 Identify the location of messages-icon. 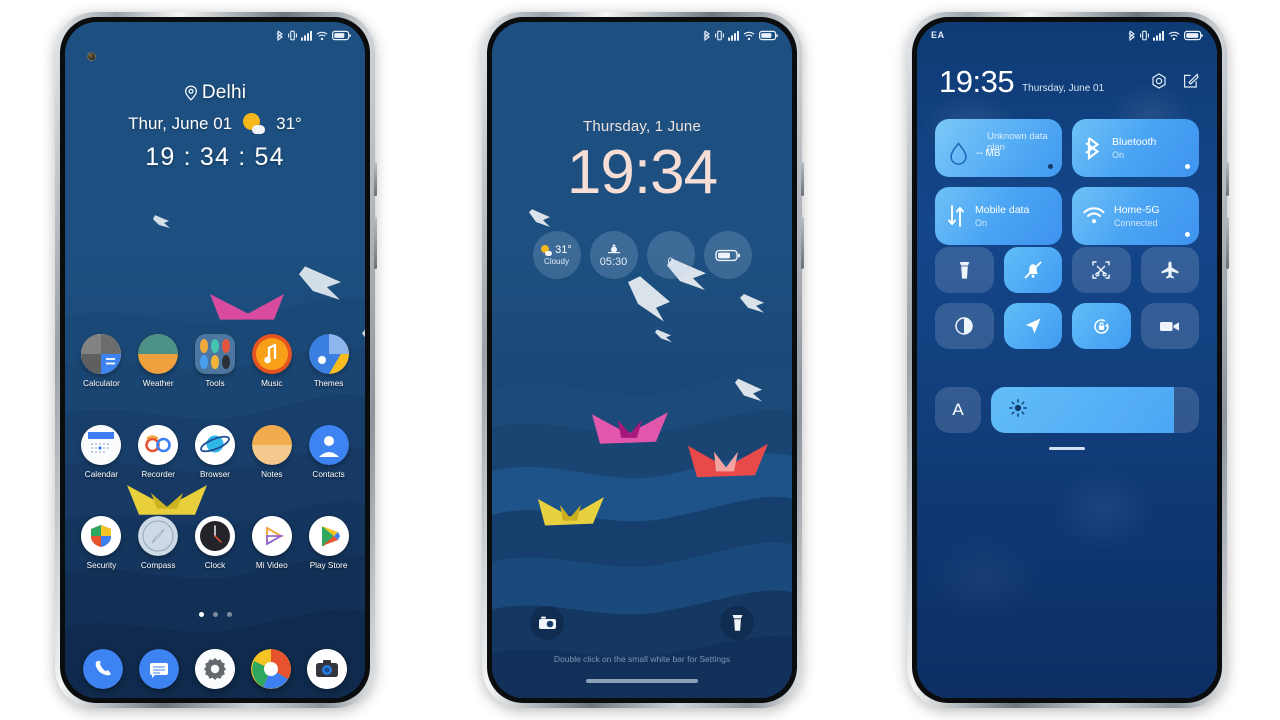
(159, 669).